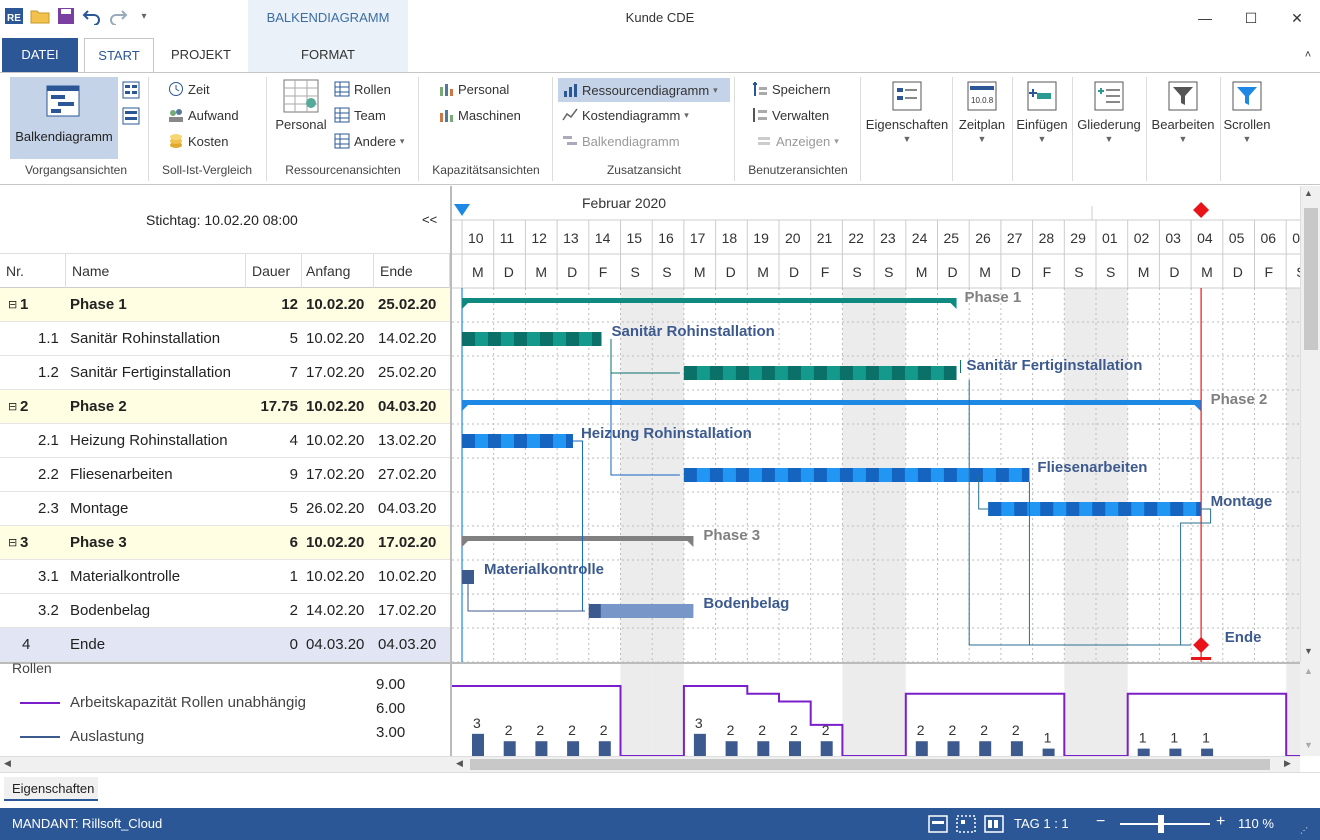 The height and width of the screenshot is (840, 1320). Describe the element at coordinates (301, 105) in the screenshot. I see `personal-button: Personal` at that location.